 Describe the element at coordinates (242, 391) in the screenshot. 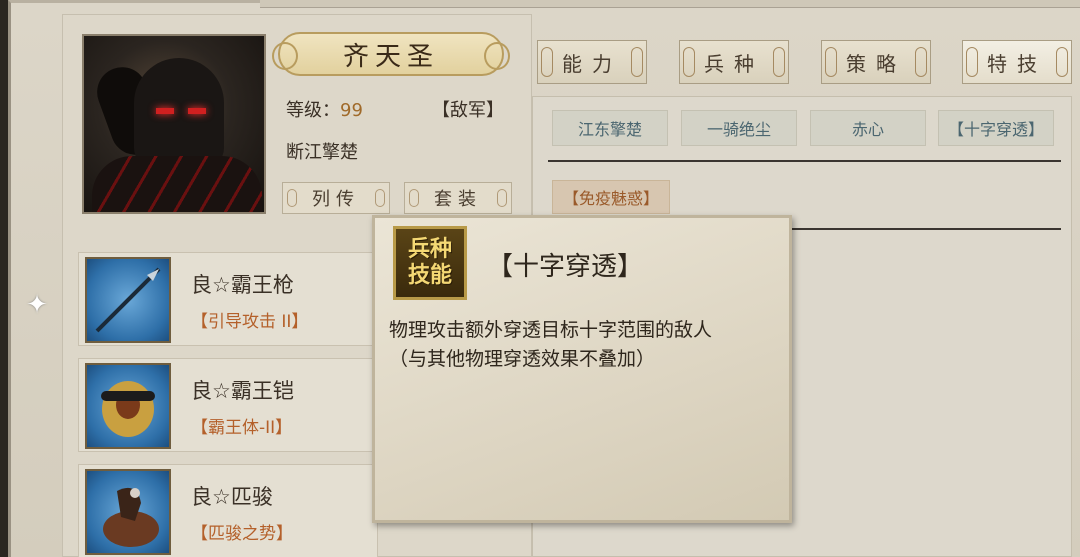

I see `equipment-name: 良☆霸王铠` at that location.